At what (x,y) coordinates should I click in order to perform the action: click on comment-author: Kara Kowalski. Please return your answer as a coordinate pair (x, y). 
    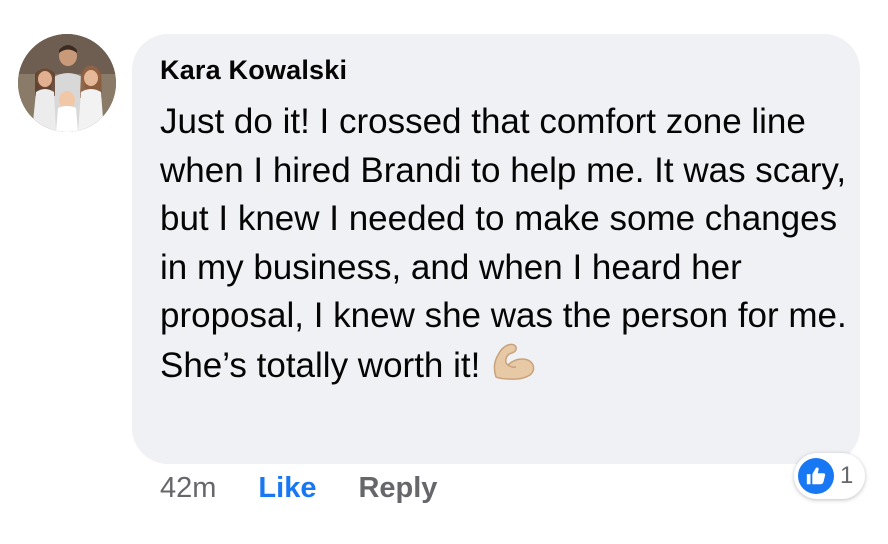
    Looking at the image, I should click on (253, 70).